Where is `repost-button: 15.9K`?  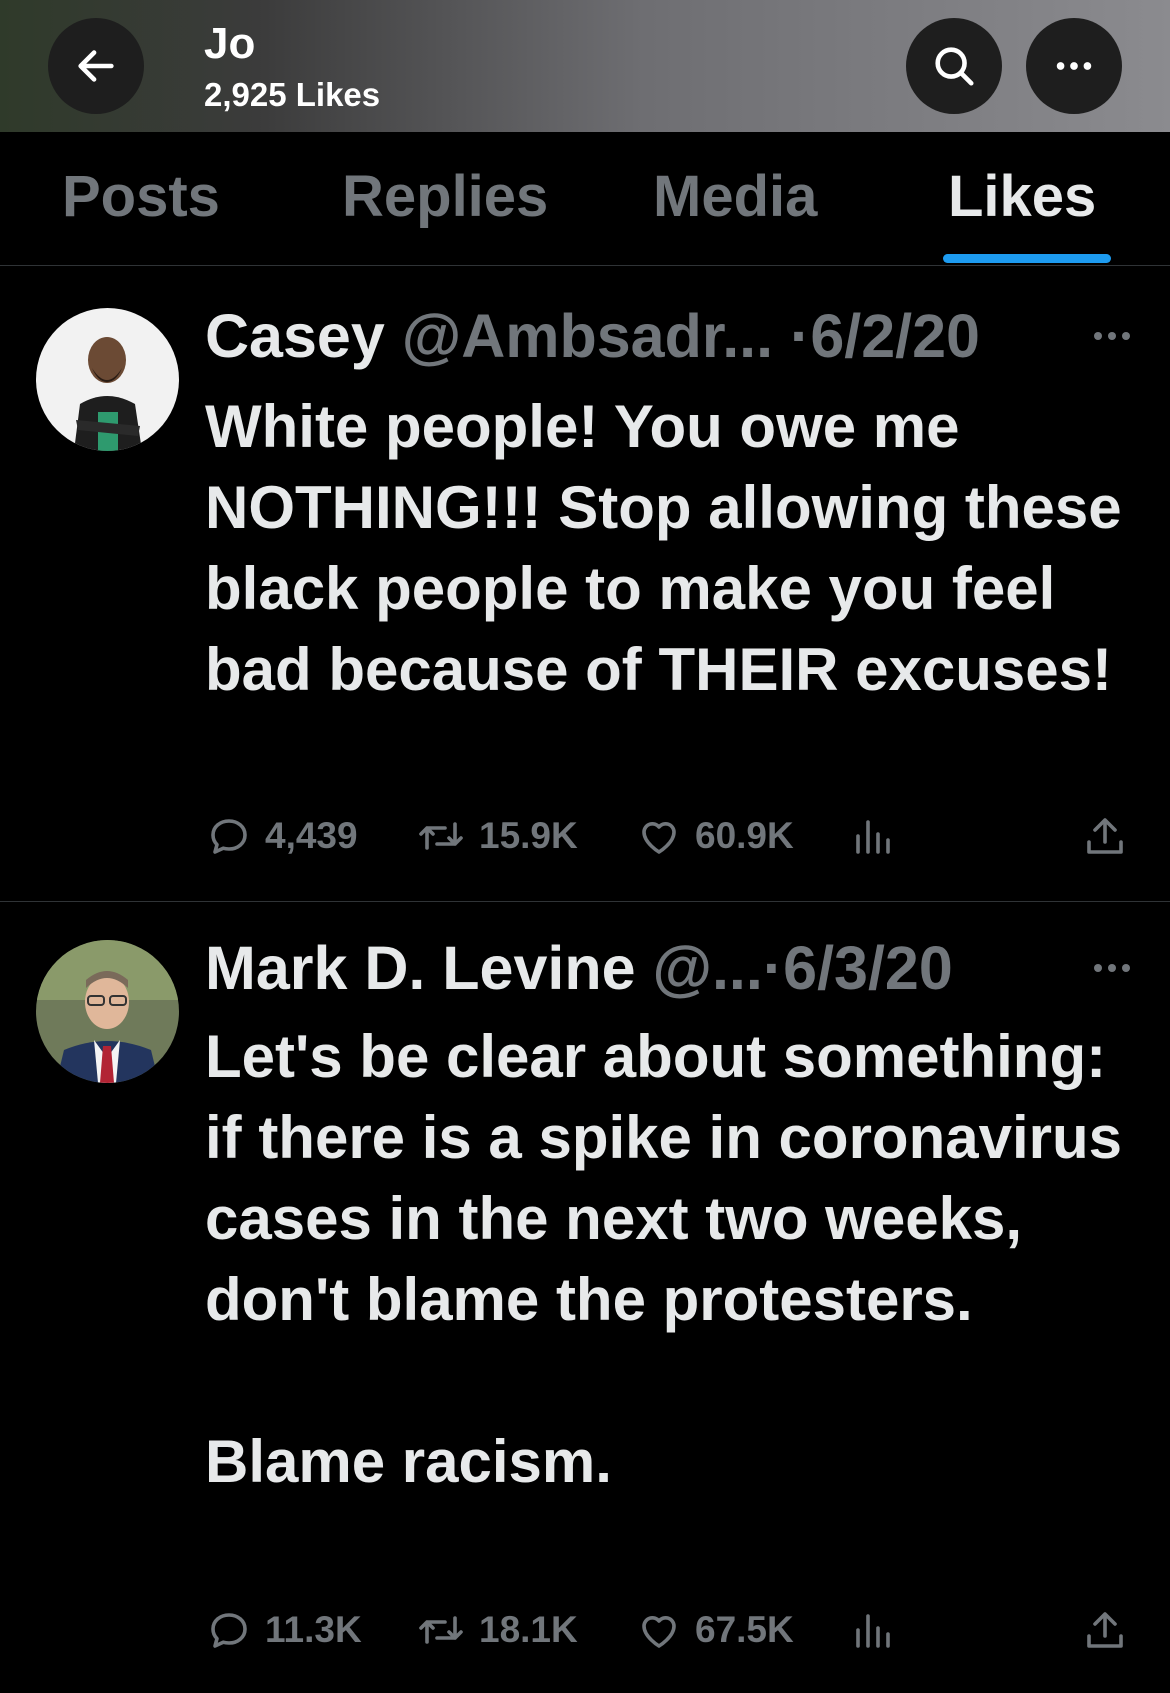 repost-button: 15.9K is located at coordinates (496, 836).